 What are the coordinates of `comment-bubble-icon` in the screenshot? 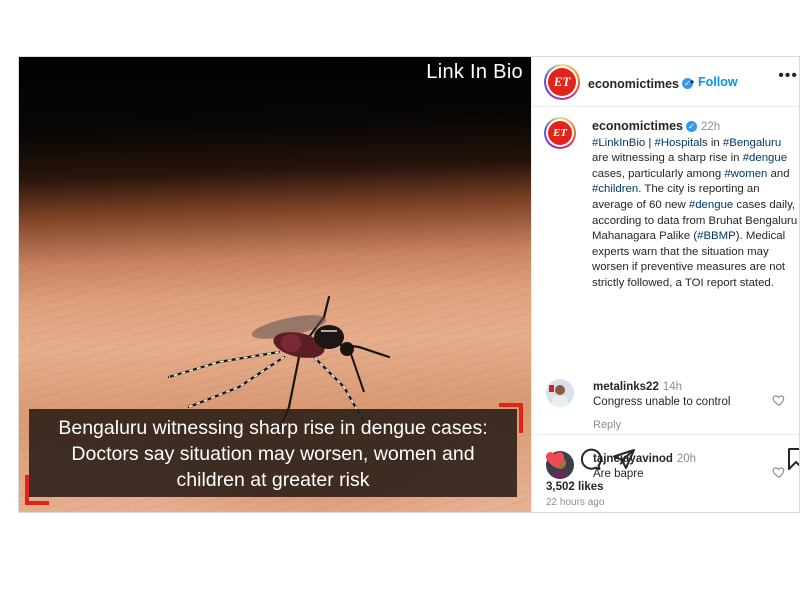 It's located at (590, 459).